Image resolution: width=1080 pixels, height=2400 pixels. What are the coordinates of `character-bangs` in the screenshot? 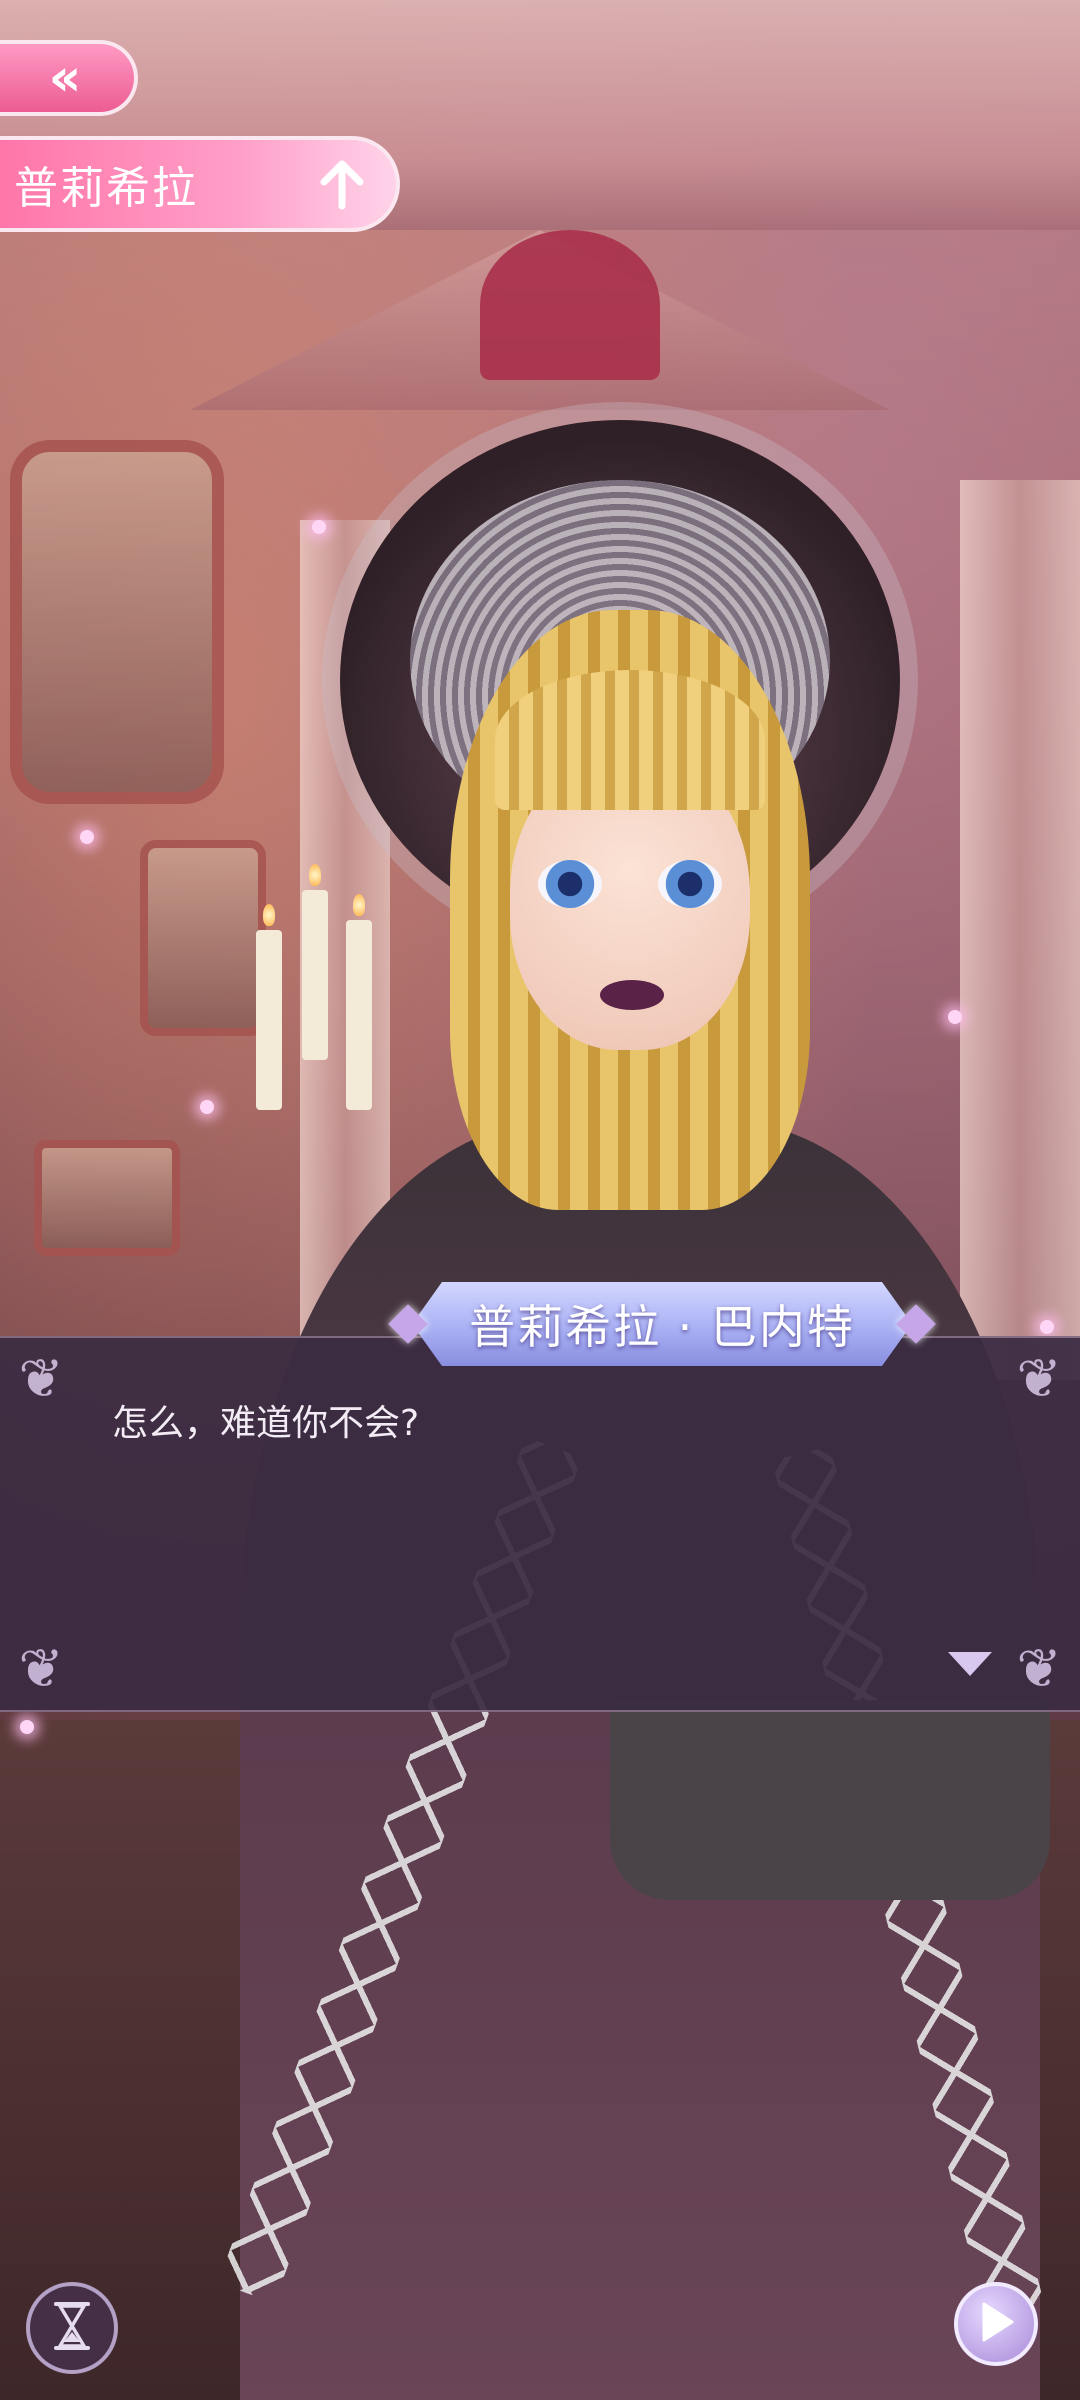 It's located at (630, 740).